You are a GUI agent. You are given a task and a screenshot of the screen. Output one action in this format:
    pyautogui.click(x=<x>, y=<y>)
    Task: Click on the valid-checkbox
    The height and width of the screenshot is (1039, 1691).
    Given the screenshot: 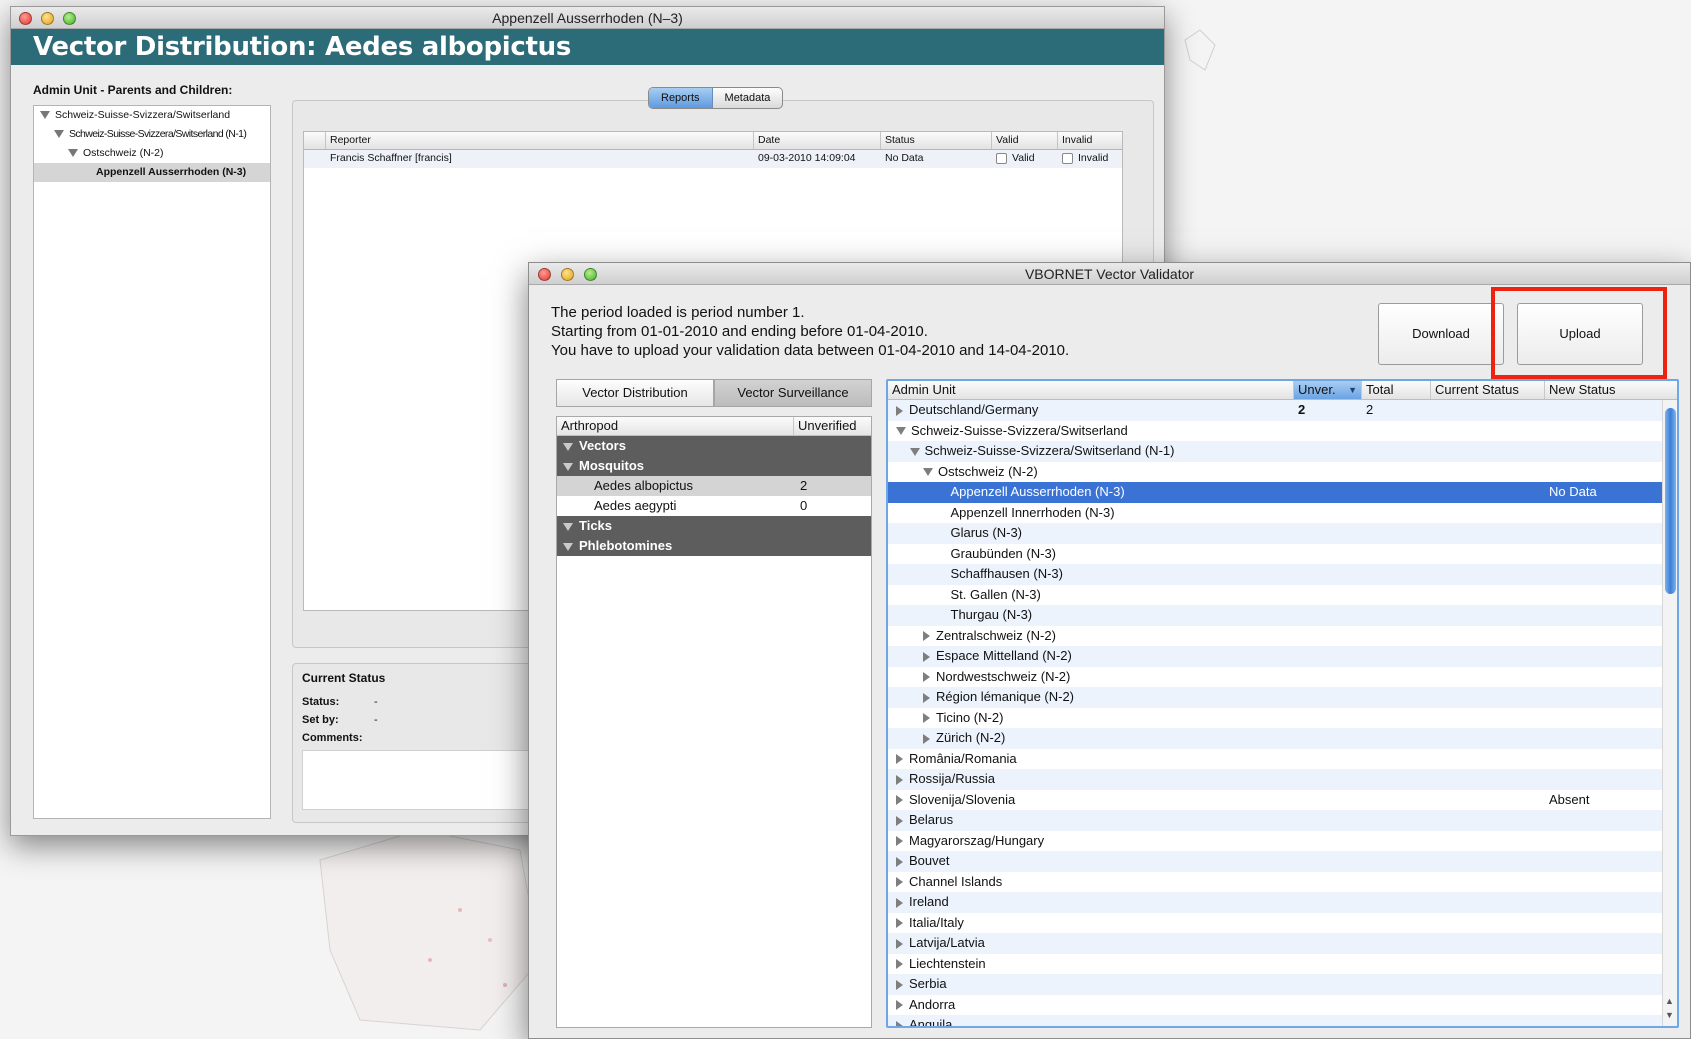 What is the action you would take?
    pyautogui.click(x=1001, y=158)
    